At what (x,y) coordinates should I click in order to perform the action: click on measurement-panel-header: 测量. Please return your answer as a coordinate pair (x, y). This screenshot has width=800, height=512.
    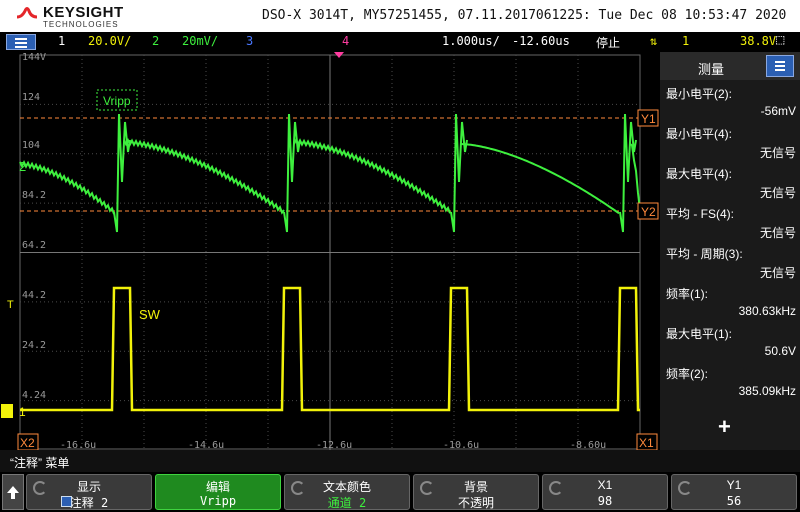
    Looking at the image, I should click on (730, 66).